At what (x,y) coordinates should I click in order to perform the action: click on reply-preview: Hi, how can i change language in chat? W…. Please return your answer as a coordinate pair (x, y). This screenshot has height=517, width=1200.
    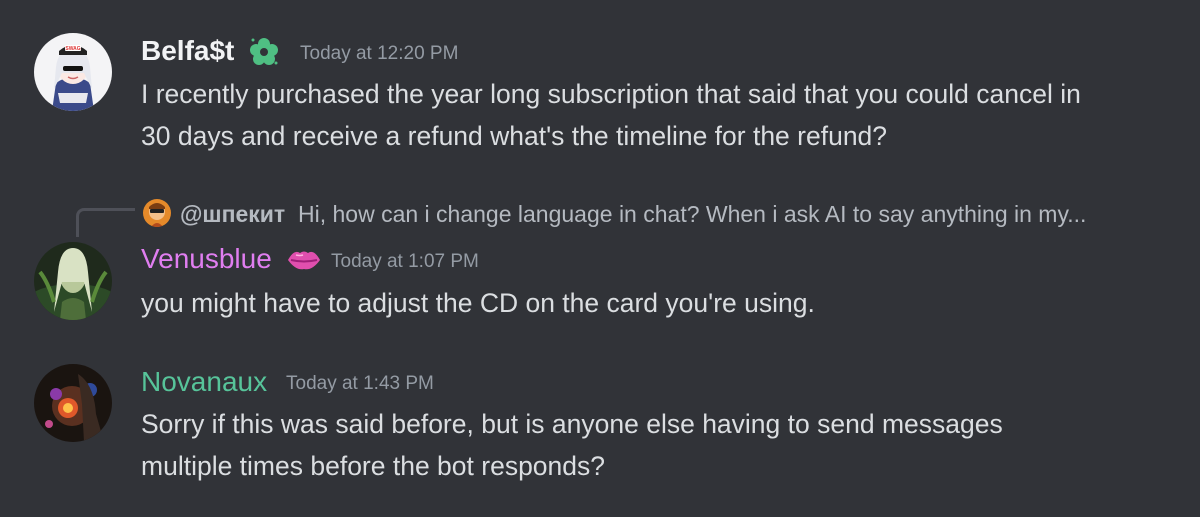
    Looking at the image, I should click on (728, 214).